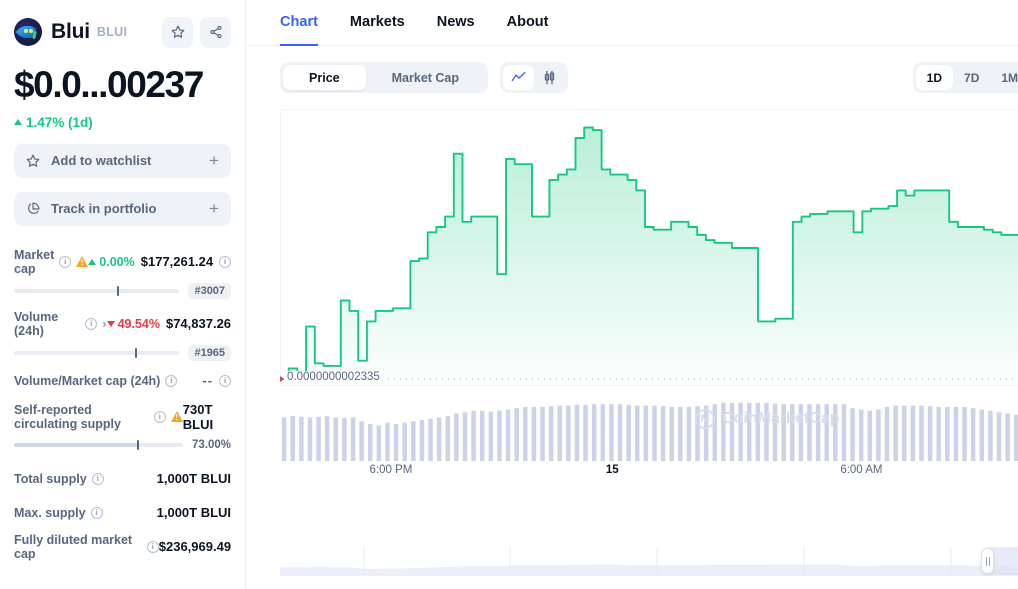 Image resolution: width=1018 pixels, height=589 pixels. What do you see at coordinates (632, 69) in the screenshot?
I see `chart-toolbar: Price Market Cap 1D 7D 1M 1Y ALL` at bounding box center [632, 69].